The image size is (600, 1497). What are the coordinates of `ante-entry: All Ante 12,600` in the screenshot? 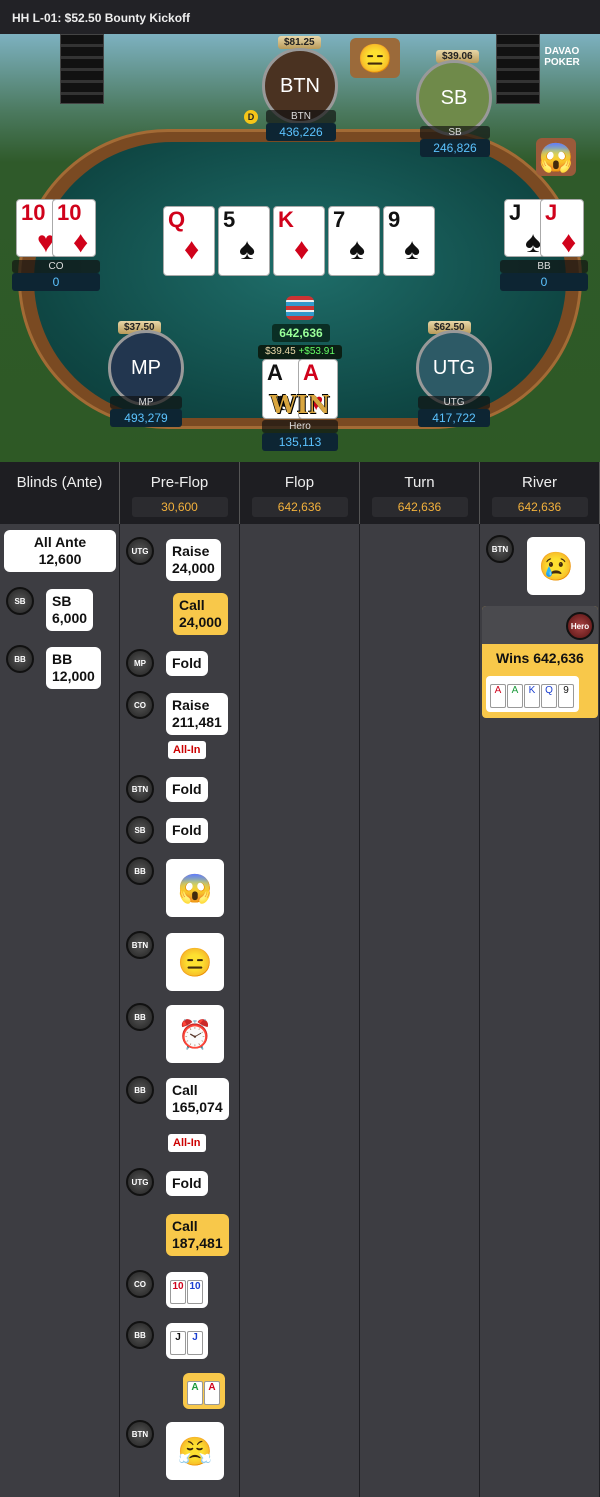 It's located at (60, 551).